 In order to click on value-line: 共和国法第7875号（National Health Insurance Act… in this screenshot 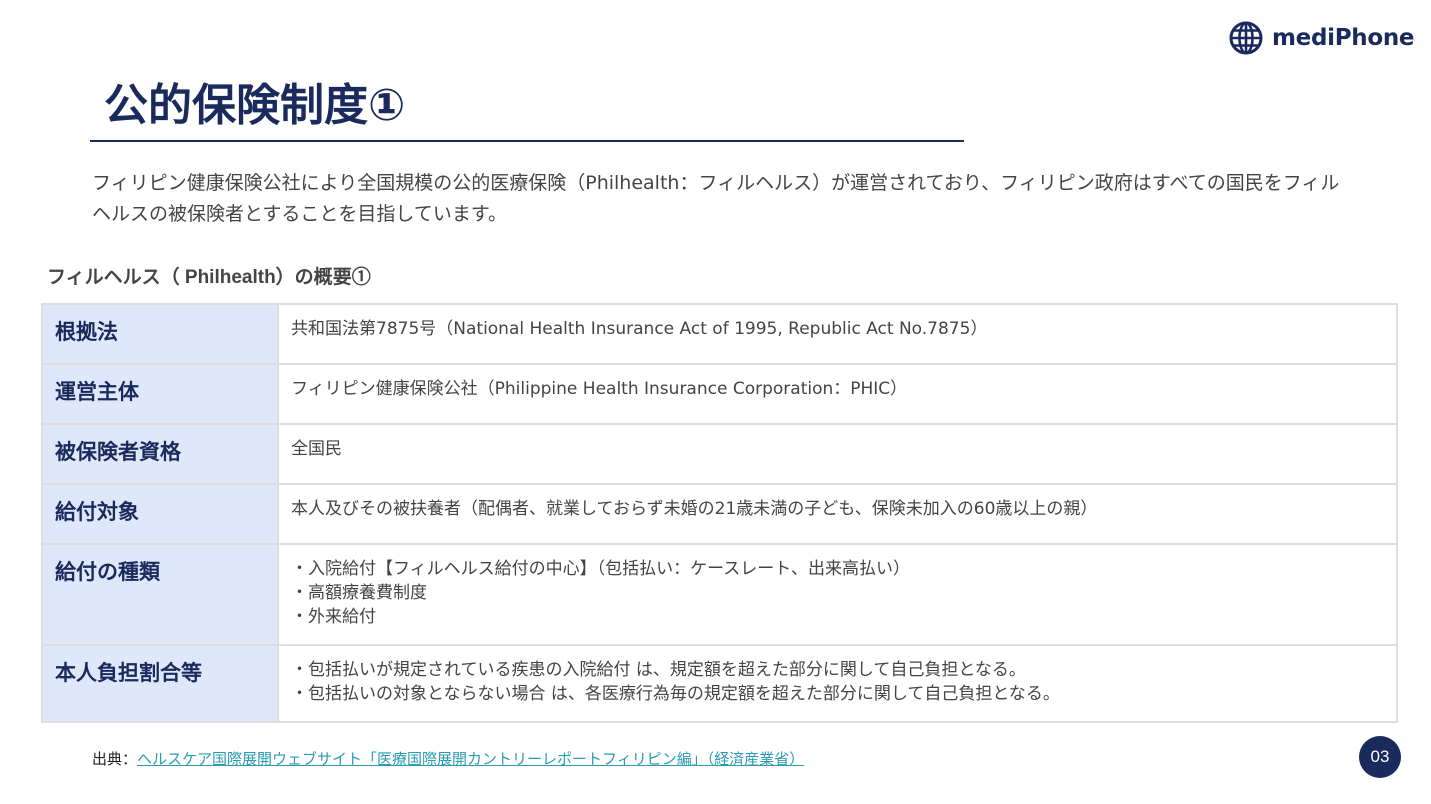, I will do `click(639, 329)`.